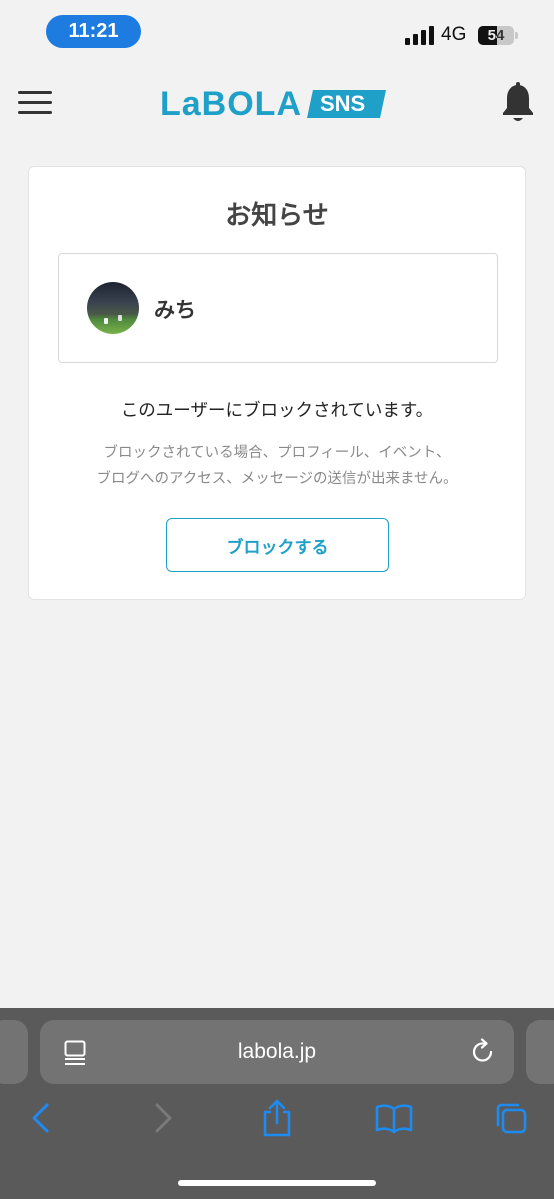 This screenshot has width=554, height=1199. I want to click on home-indicator, so click(277, 1183).